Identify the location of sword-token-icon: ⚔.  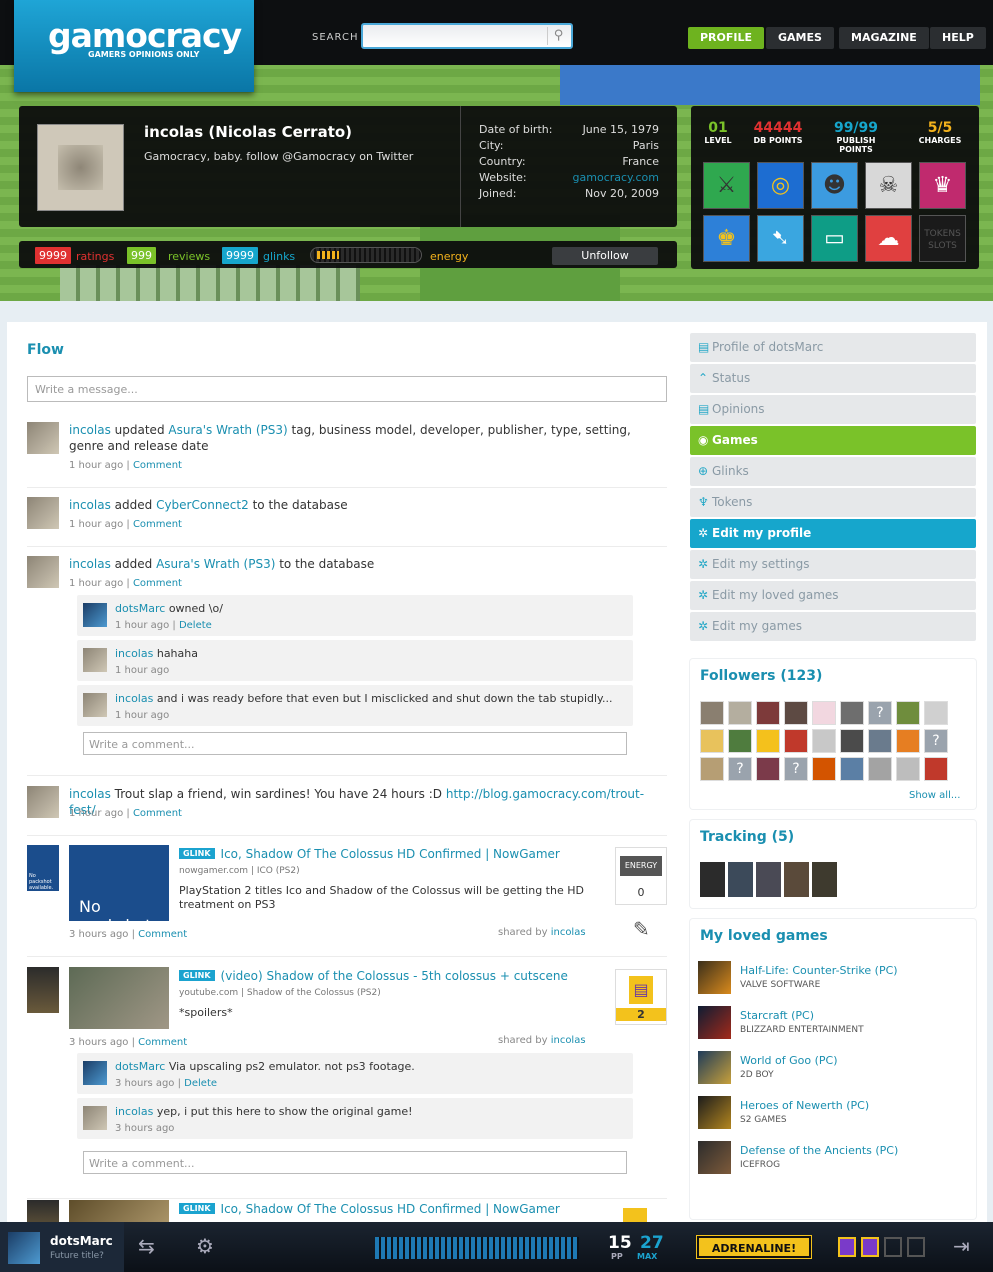
(726, 185).